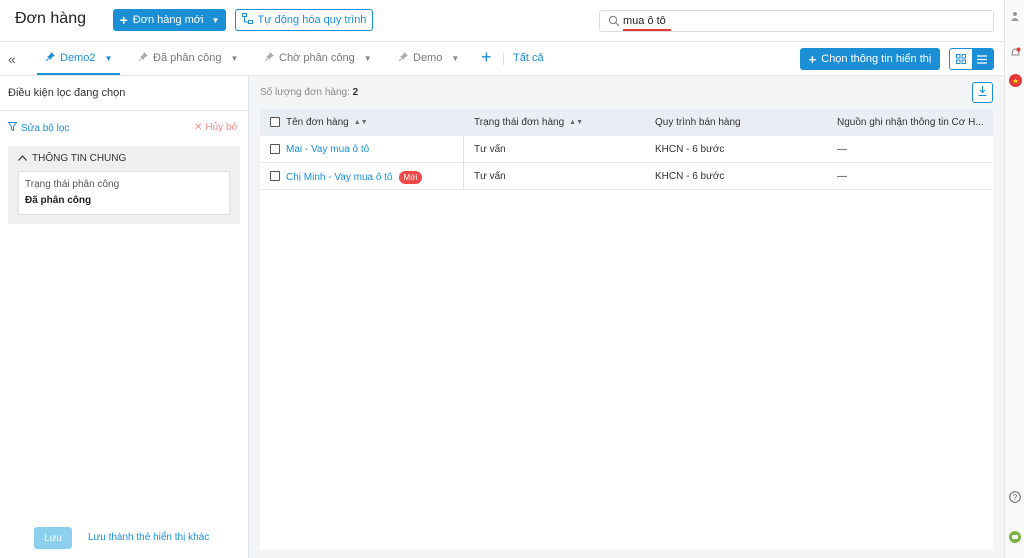 Image resolution: width=1024 pixels, height=558 pixels. What do you see at coordinates (614, 21) in the screenshot?
I see `search-icon` at bounding box center [614, 21].